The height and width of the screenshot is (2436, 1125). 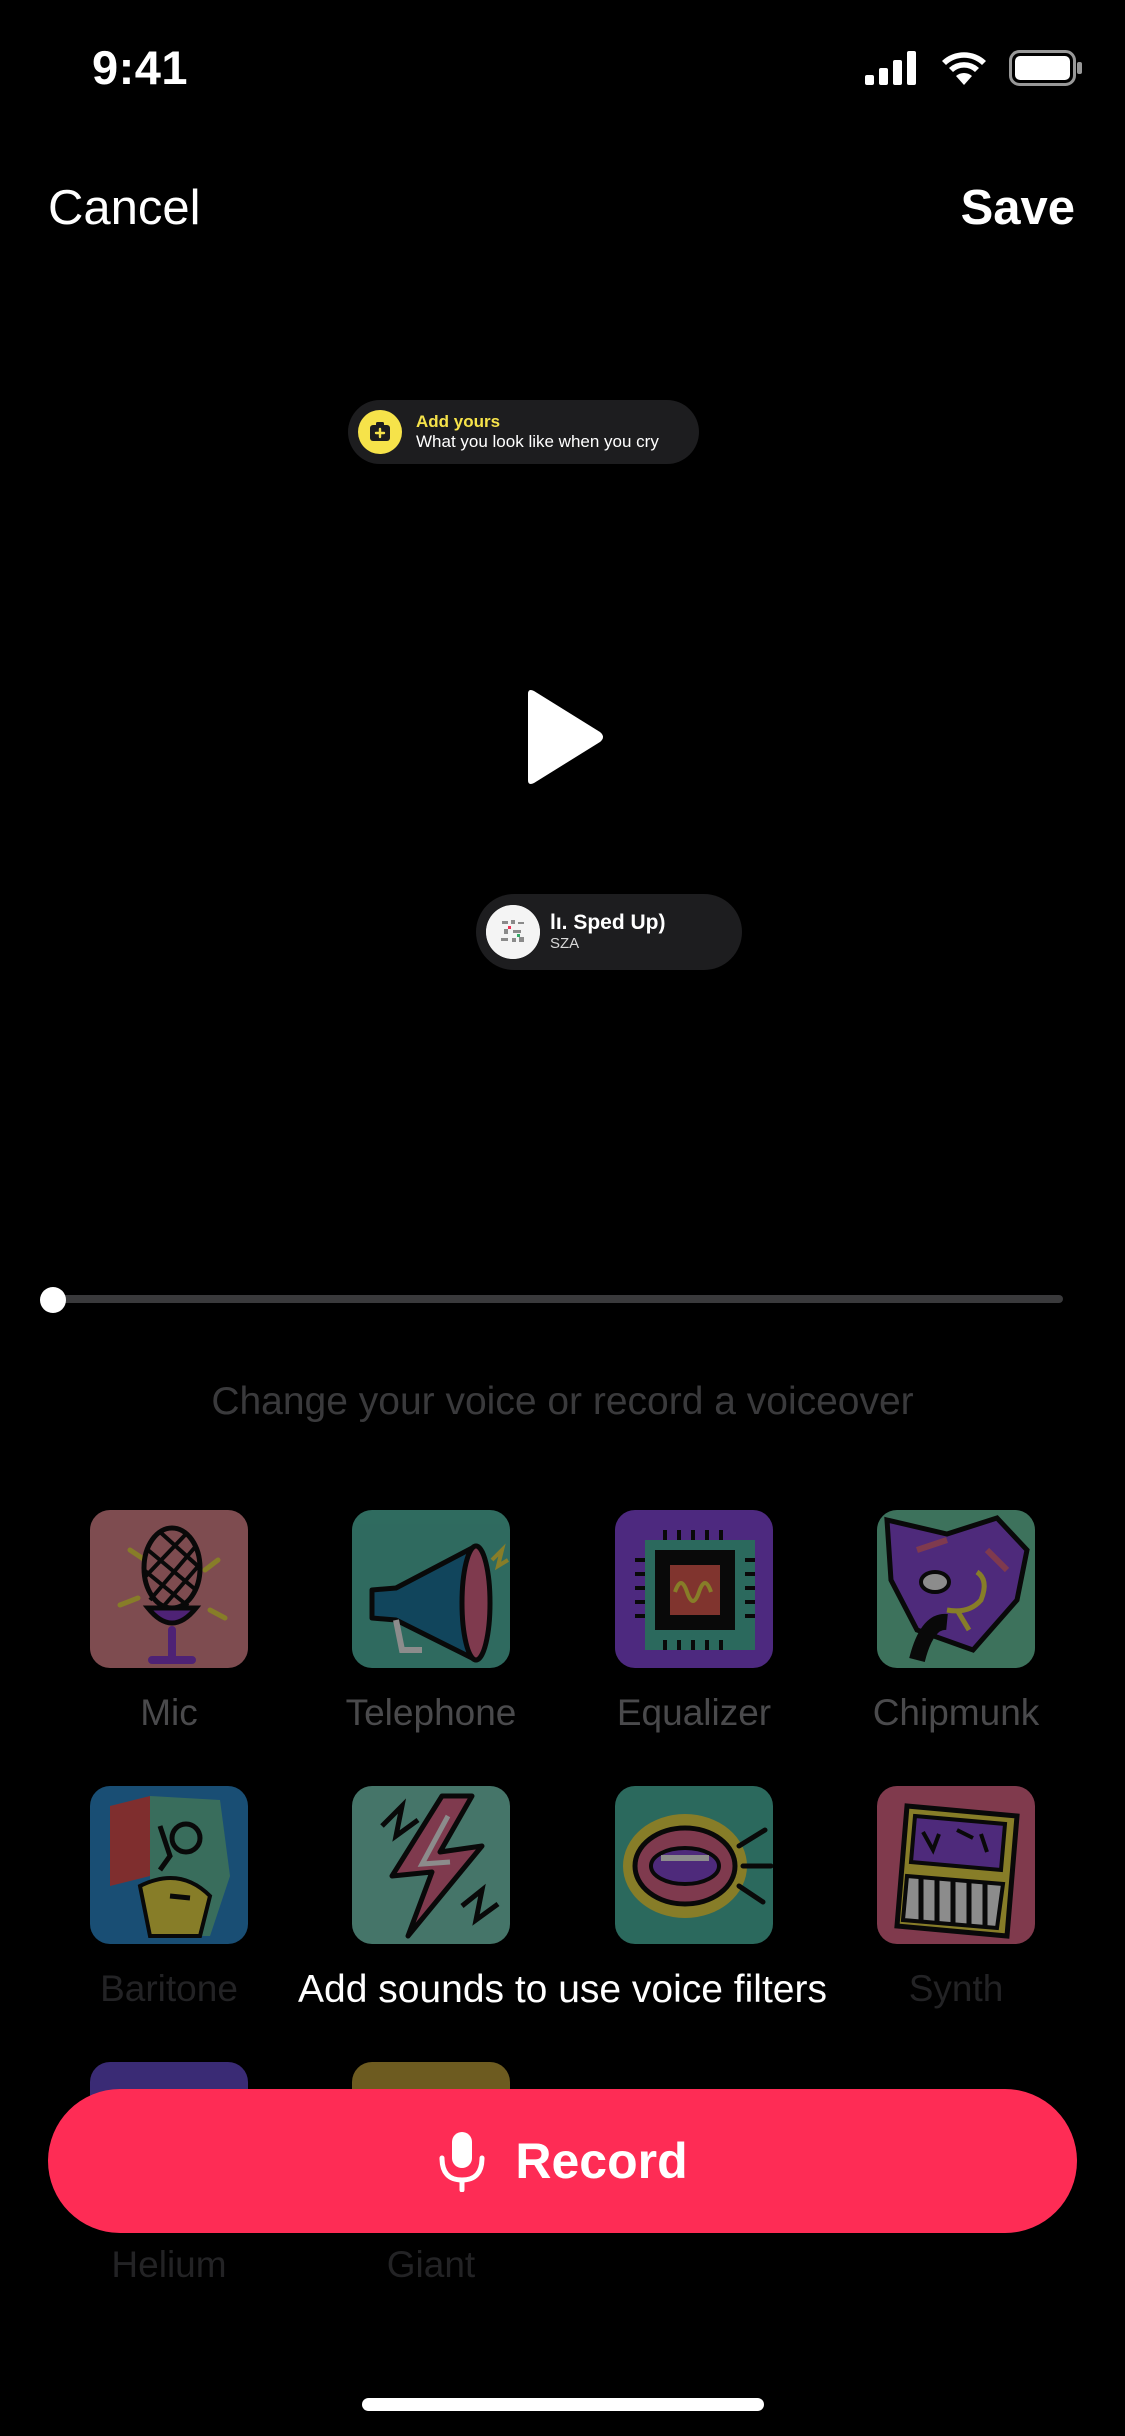 I want to click on filter-lightning, so click(x=431, y=1877).